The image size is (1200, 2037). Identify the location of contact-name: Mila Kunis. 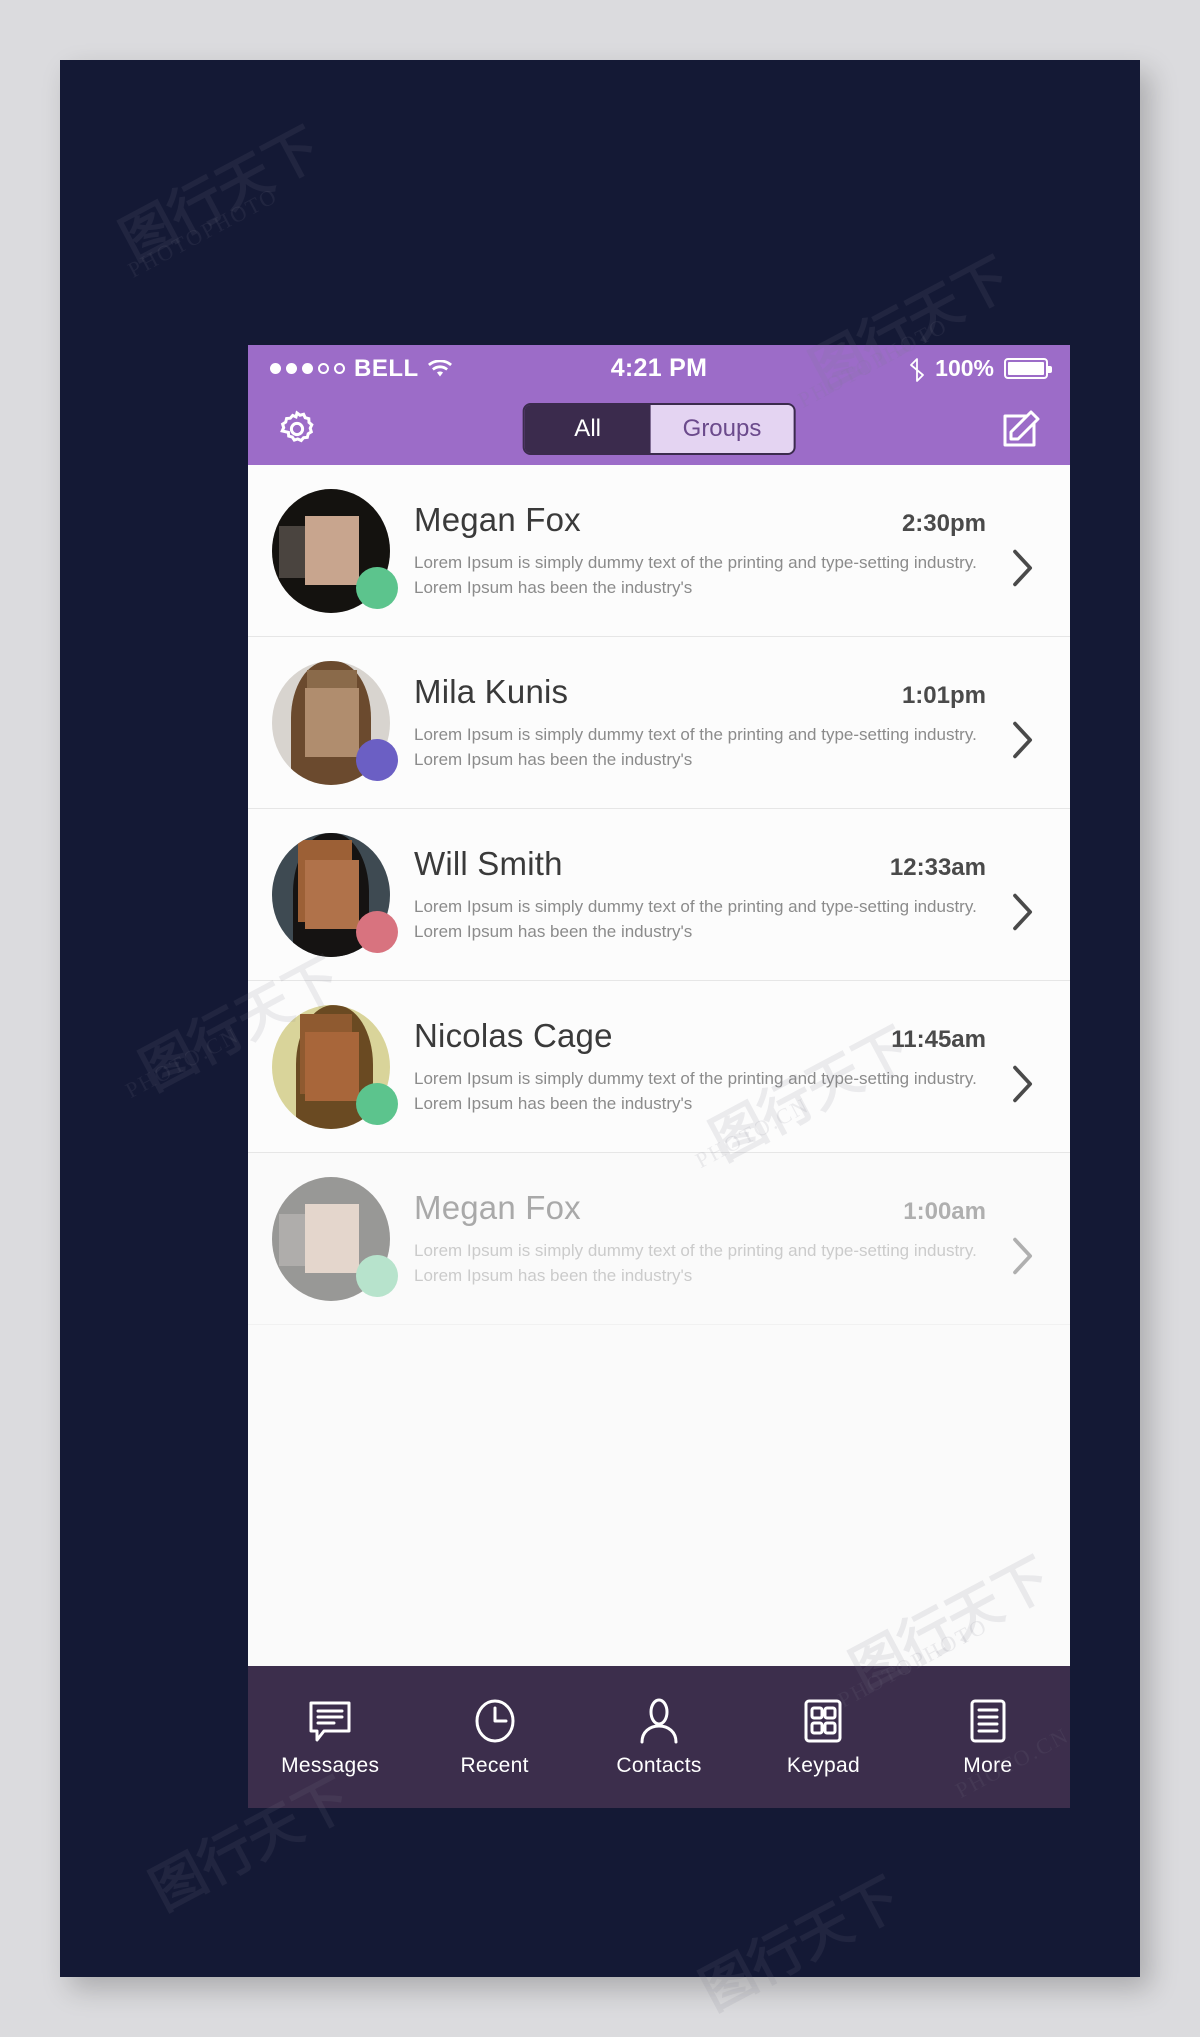
(491, 692).